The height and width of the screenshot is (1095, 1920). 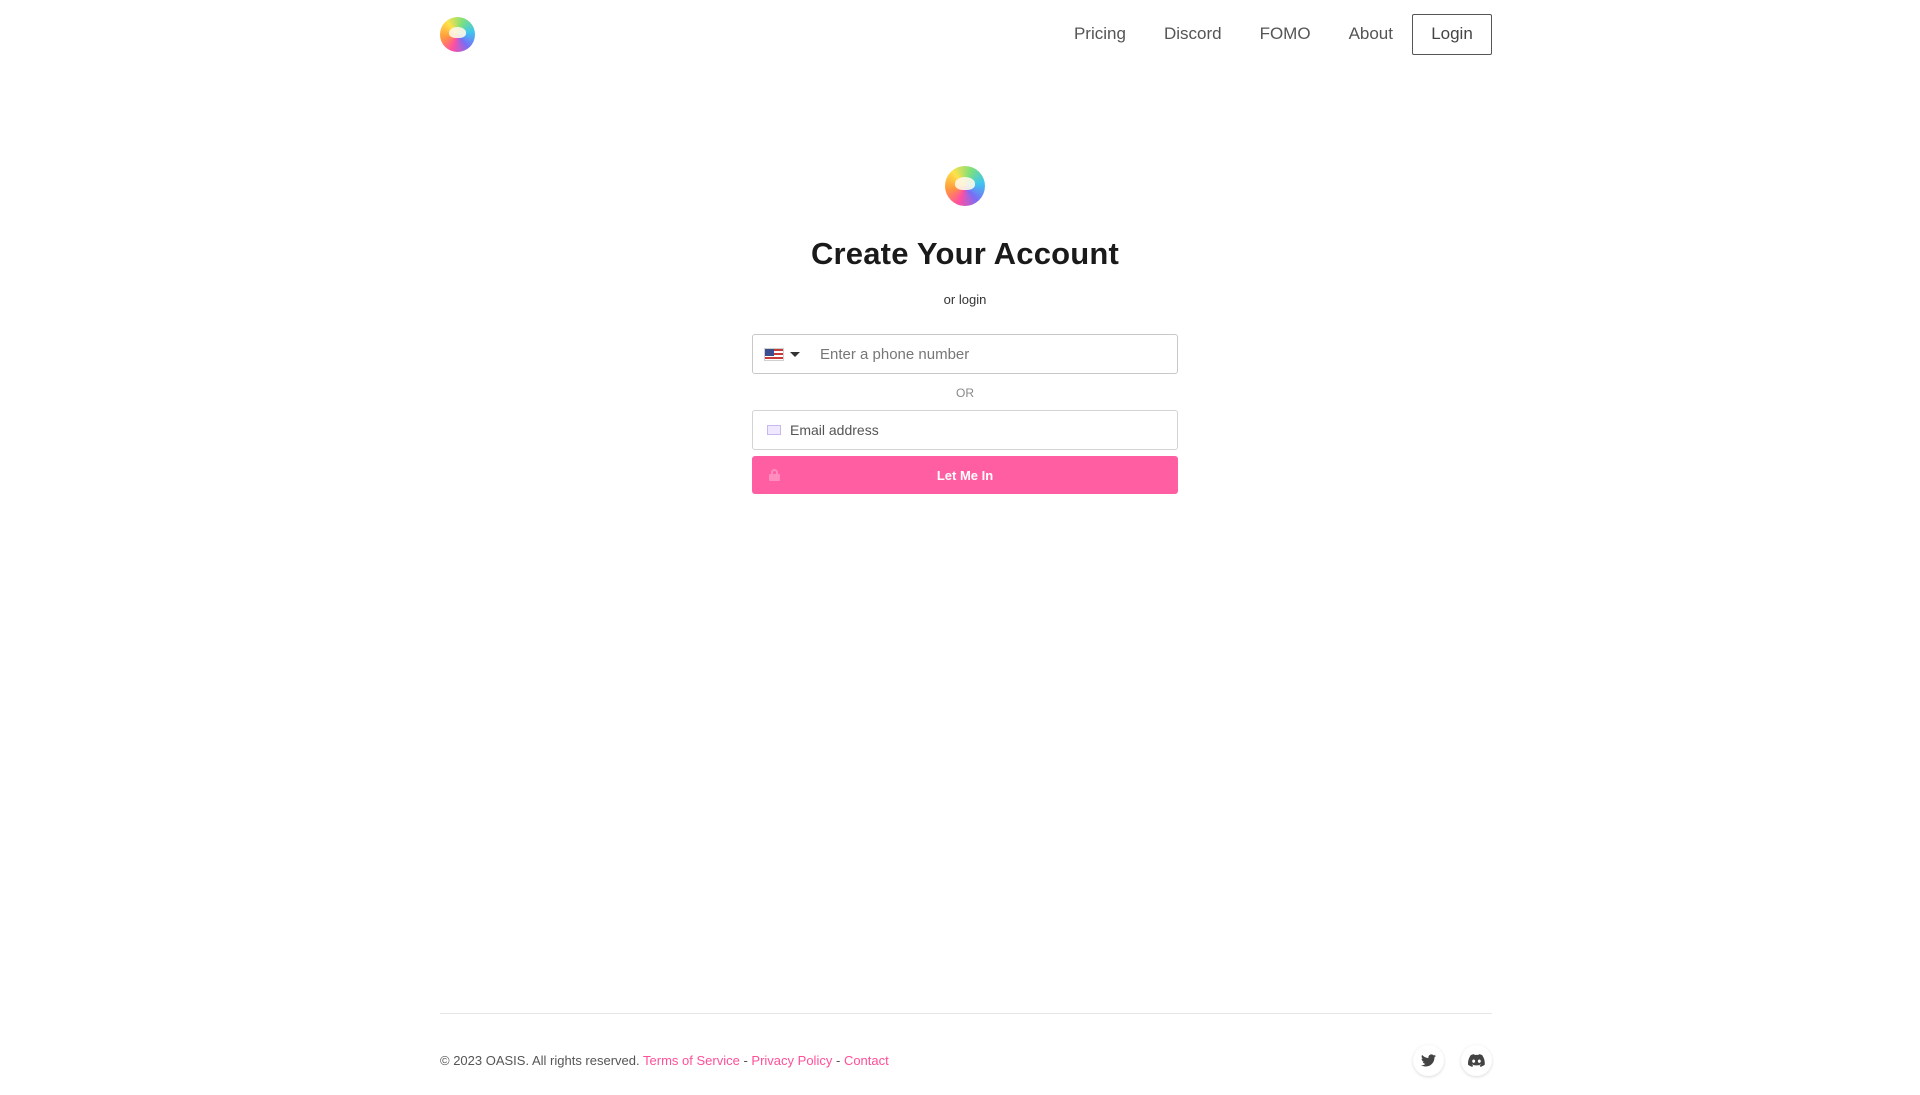 What do you see at coordinates (774, 430) in the screenshot?
I see `mail-icon` at bounding box center [774, 430].